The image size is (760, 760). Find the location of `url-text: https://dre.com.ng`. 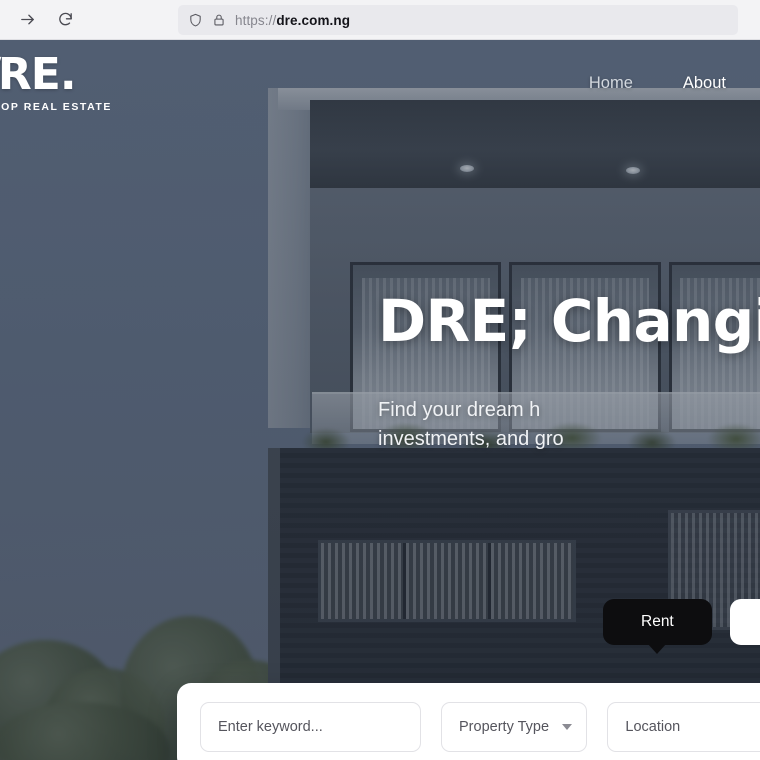

url-text: https://dre.com.ng is located at coordinates (292, 20).